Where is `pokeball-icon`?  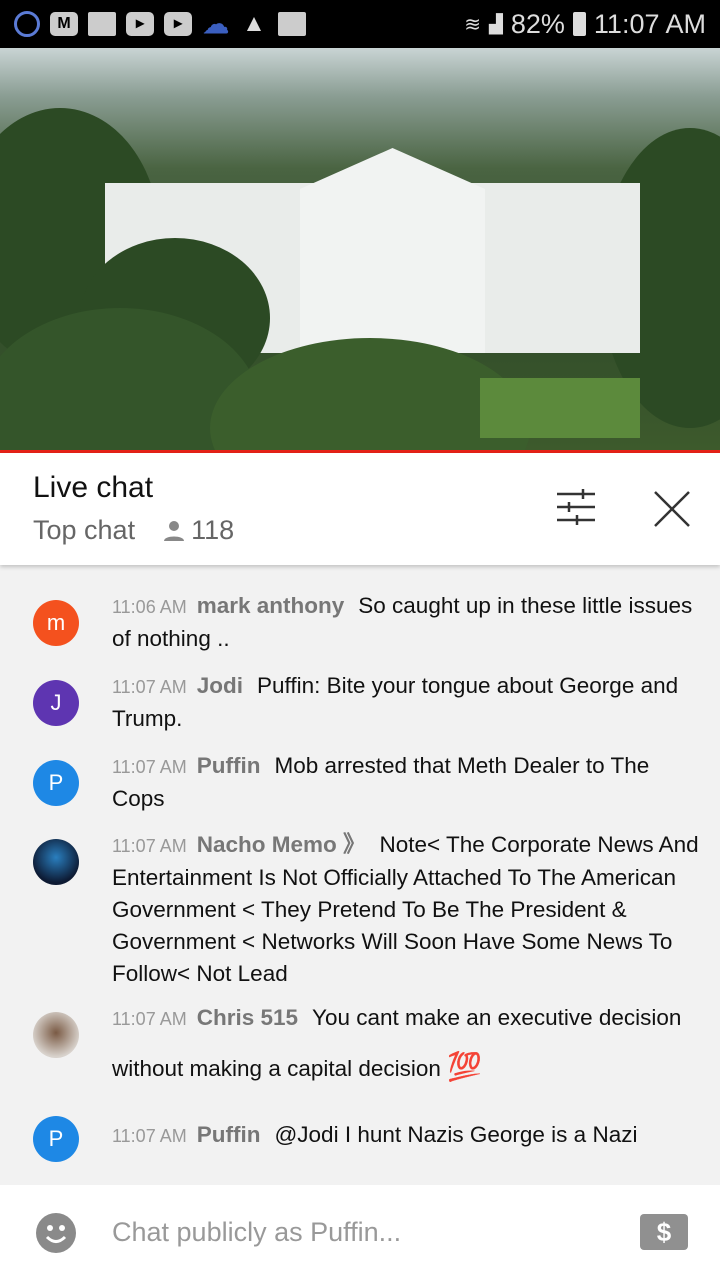
pokeball-icon is located at coordinates (27, 24).